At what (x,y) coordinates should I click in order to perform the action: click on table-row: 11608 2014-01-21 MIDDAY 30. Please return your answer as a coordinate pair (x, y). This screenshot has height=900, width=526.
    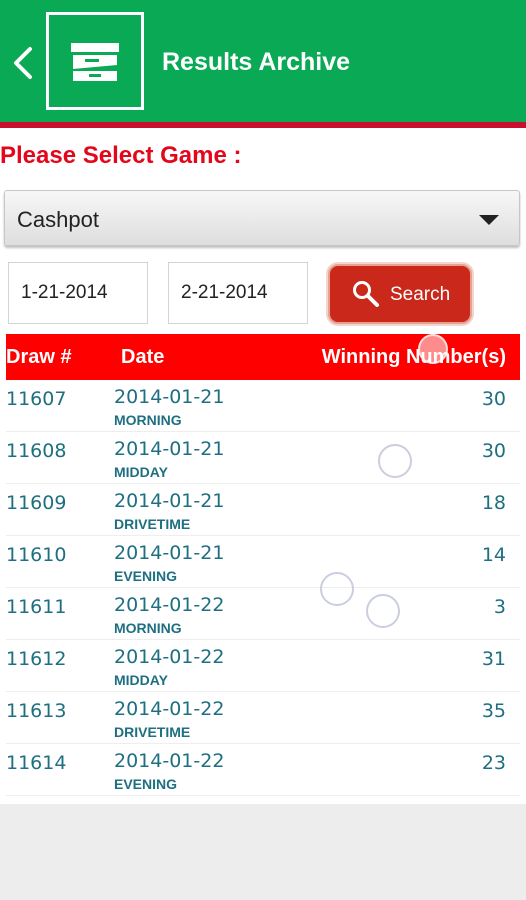
    Looking at the image, I should click on (263, 458).